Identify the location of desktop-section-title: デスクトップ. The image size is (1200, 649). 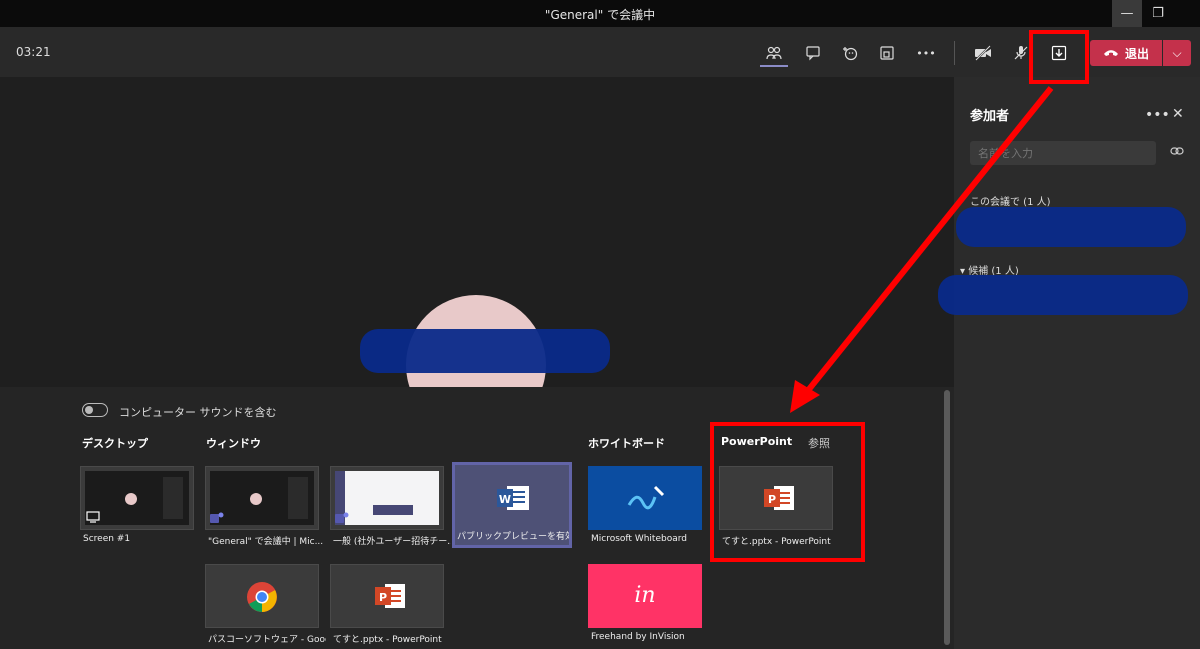
(115, 443).